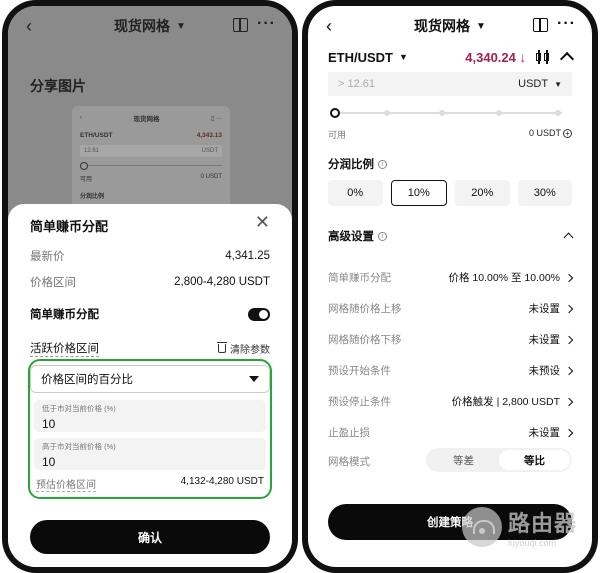 Image resolution: width=600 pixels, height=573 pixels. Describe the element at coordinates (359, 402) in the screenshot. I see `setting-key: 预设停止条件` at that location.